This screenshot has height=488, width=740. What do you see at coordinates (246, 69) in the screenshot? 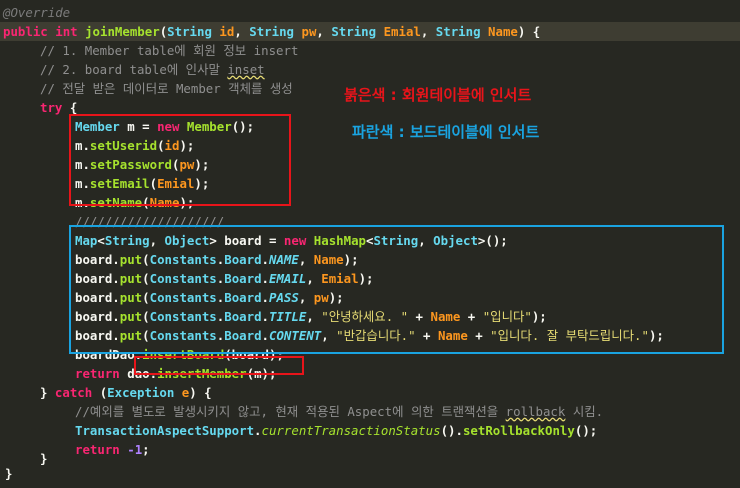
I see `spellcheck-word: inset` at bounding box center [246, 69].